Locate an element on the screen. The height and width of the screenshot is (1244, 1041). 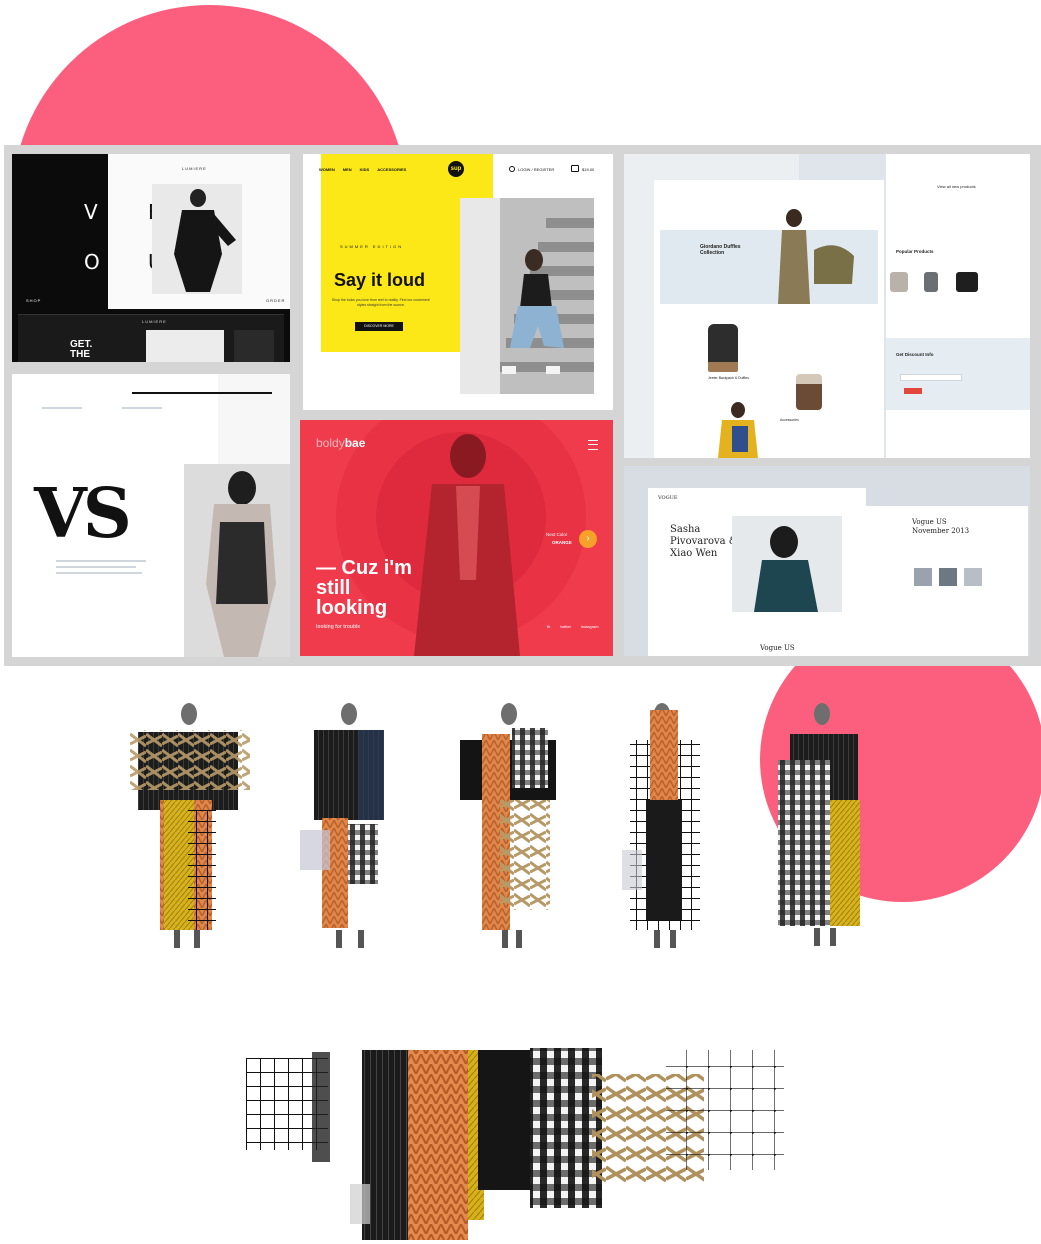
fashion-figures-row is located at coordinates (495, 825).